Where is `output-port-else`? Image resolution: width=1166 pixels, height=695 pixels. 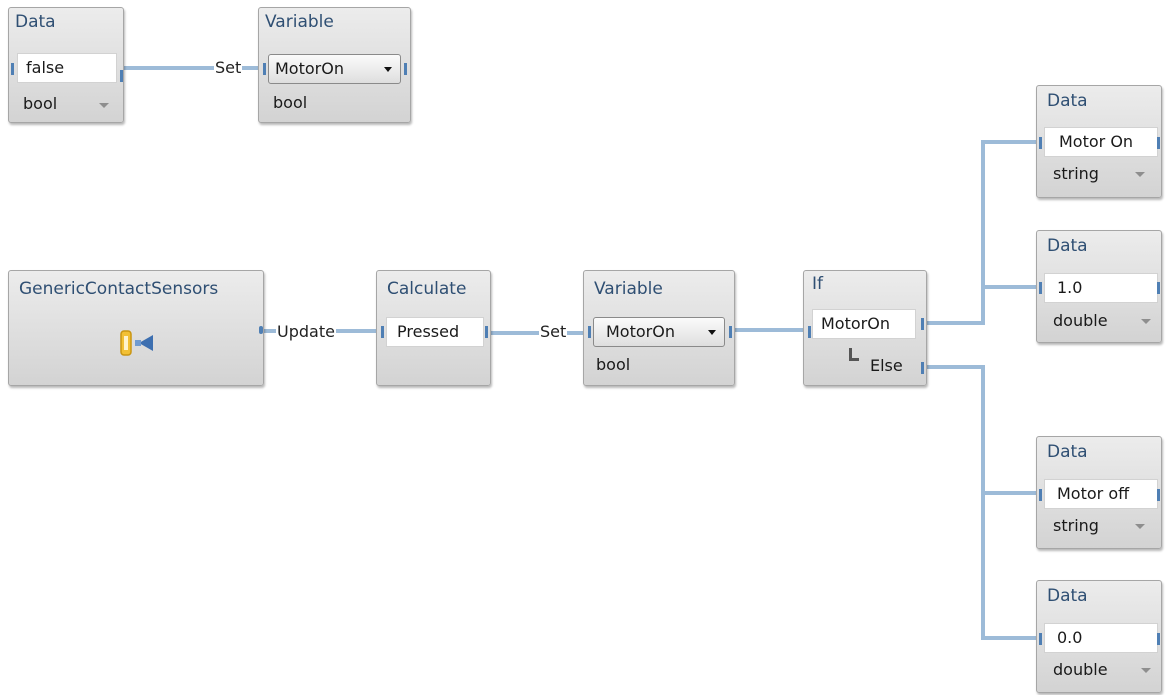
output-port-else is located at coordinates (922, 368).